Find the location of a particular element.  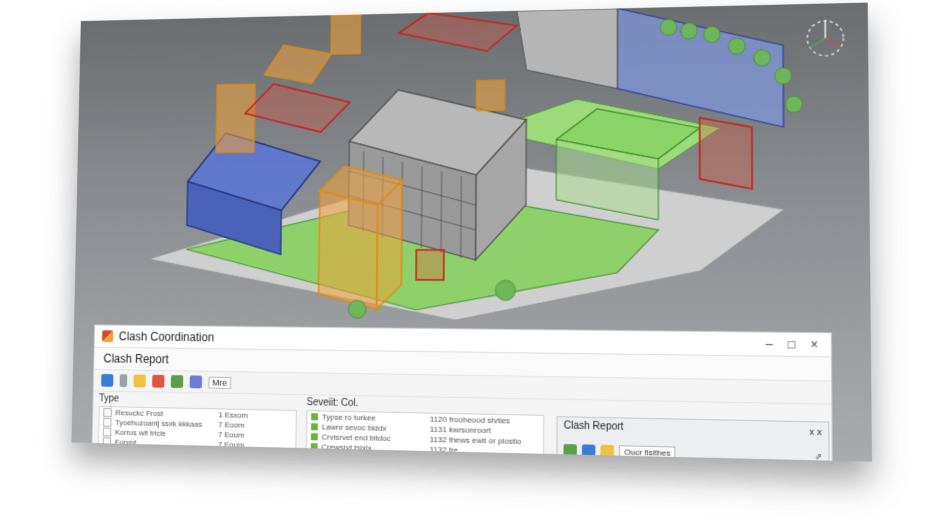

close-button: × is located at coordinates (814, 344).